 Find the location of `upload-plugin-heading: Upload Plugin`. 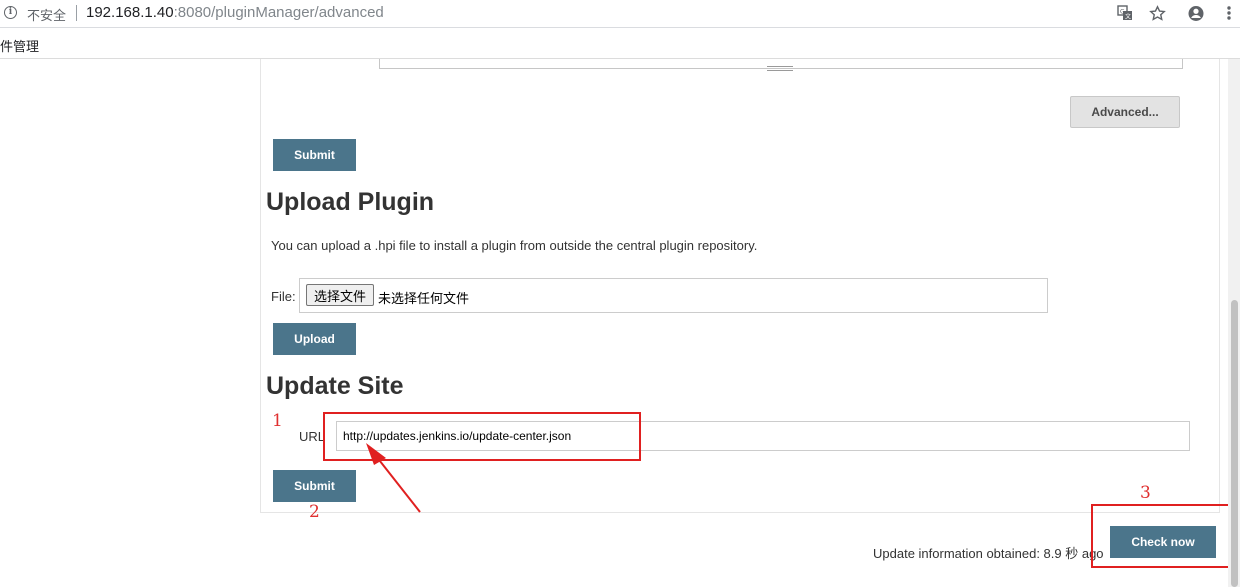

upload-plugin-heading: Upload Plugin is located at coordinates (350, 202).